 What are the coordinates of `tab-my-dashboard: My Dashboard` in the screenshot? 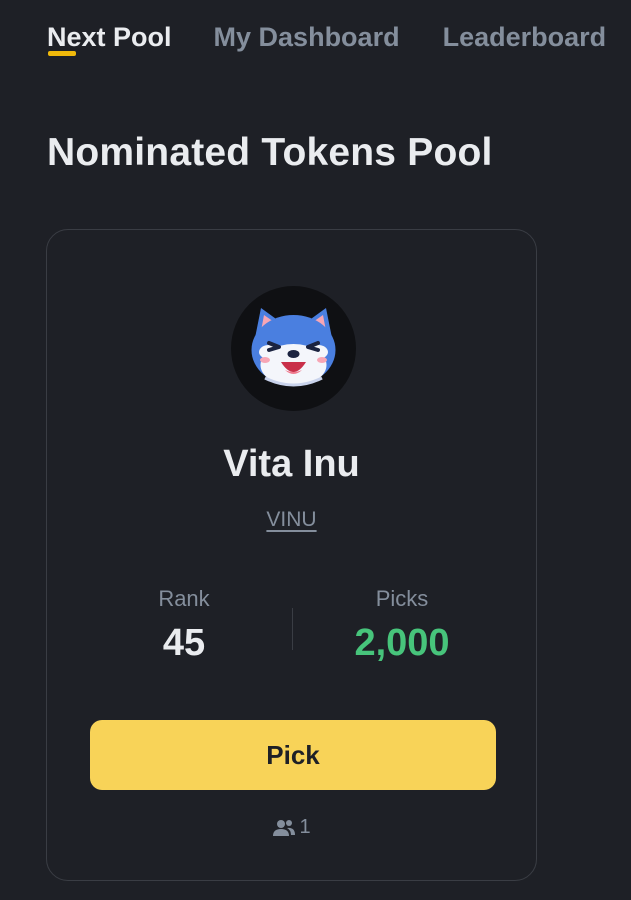 It's located at (307, 37).